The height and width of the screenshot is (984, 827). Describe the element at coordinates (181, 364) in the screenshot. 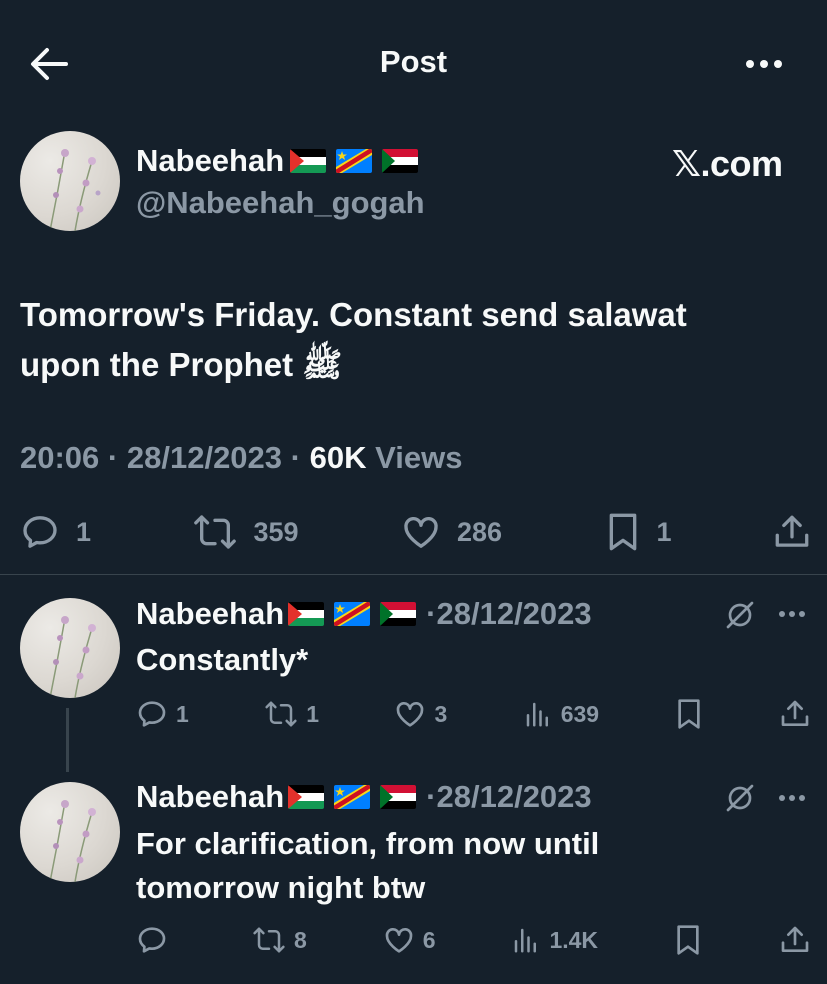

I see `post-text-line: upon the Prophet ﷺ` at that location.